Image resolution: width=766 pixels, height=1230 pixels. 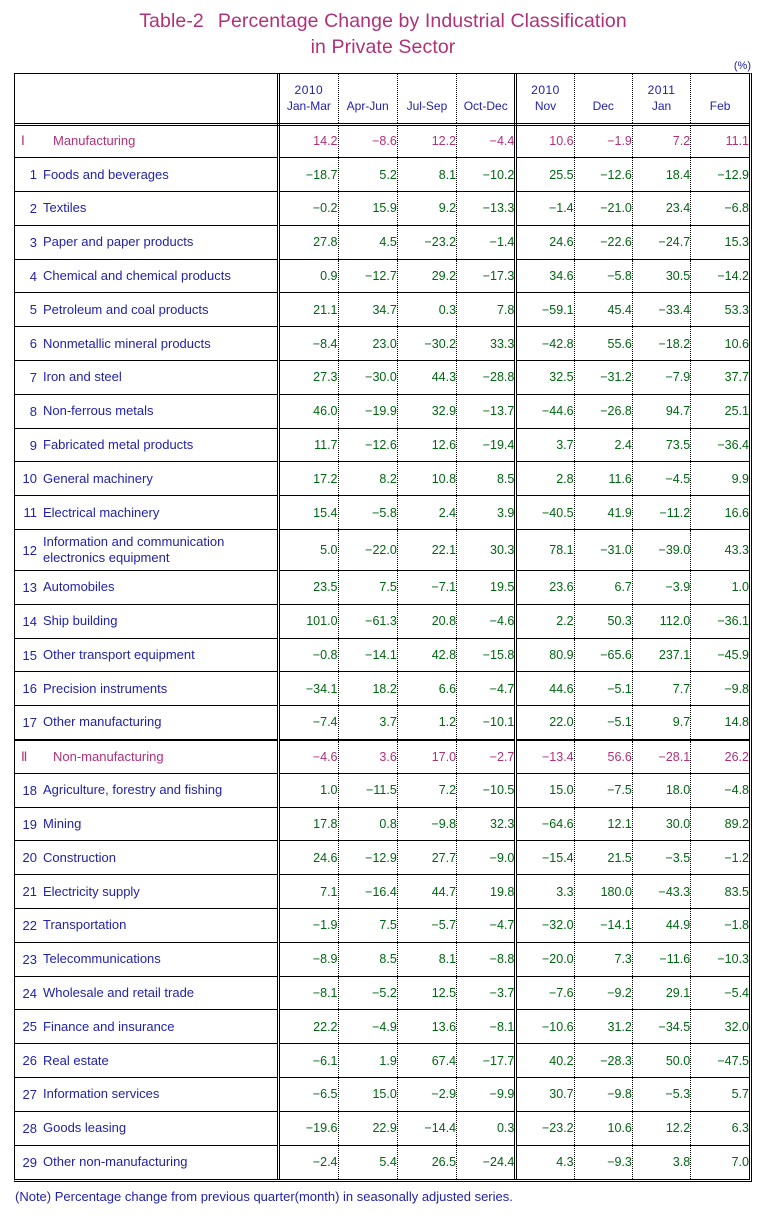 What do you see at coordinates (119, 993) in the screenshot?
I see `row-label-text: Wholesale and retail trade` at bounding box center [119, 993].